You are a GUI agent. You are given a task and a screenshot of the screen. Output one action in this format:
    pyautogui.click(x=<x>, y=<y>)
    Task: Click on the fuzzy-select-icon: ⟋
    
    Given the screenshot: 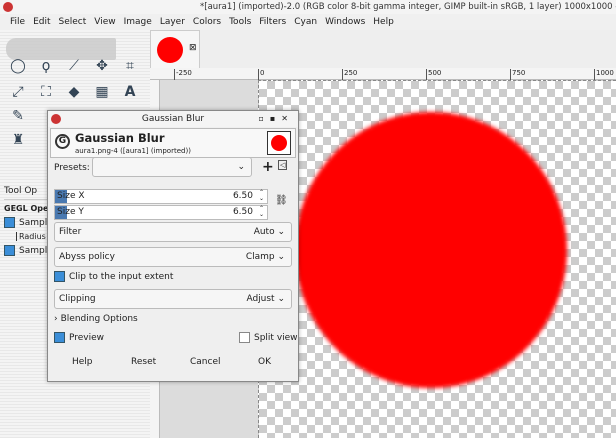 What is the action you would take?
    pyautogui.click(x=74, y=66)
    